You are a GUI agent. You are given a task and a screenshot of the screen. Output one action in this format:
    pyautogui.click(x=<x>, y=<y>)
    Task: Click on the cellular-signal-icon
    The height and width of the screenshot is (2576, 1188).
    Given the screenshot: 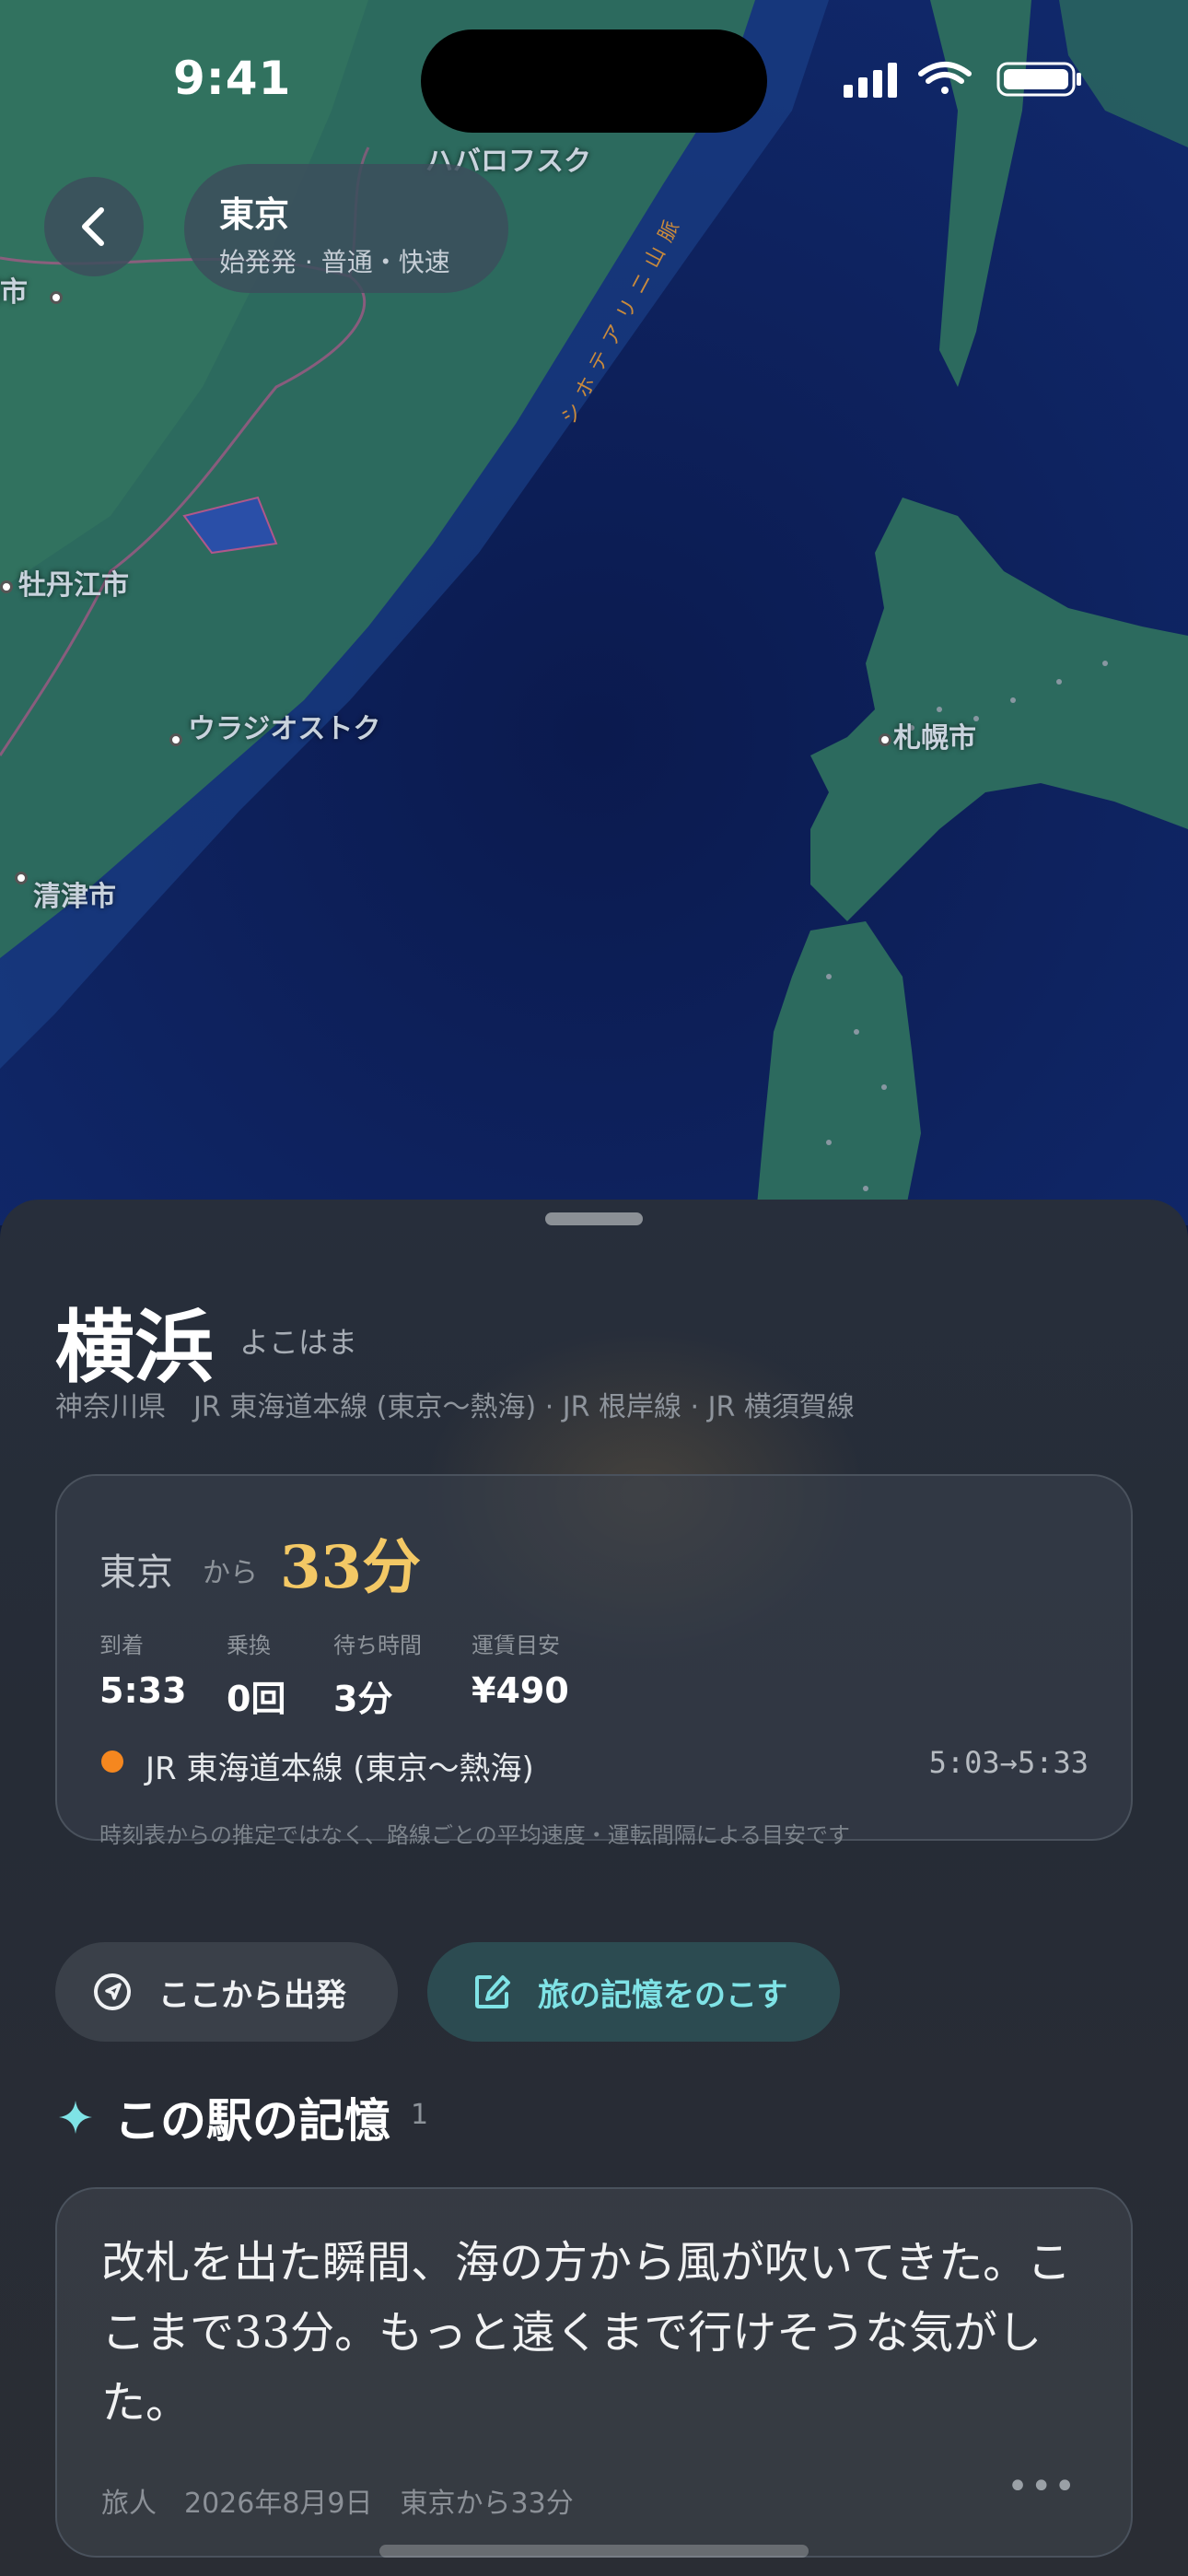 What is the action you would take?
    pyautogui.click(x=870, y=80)
    